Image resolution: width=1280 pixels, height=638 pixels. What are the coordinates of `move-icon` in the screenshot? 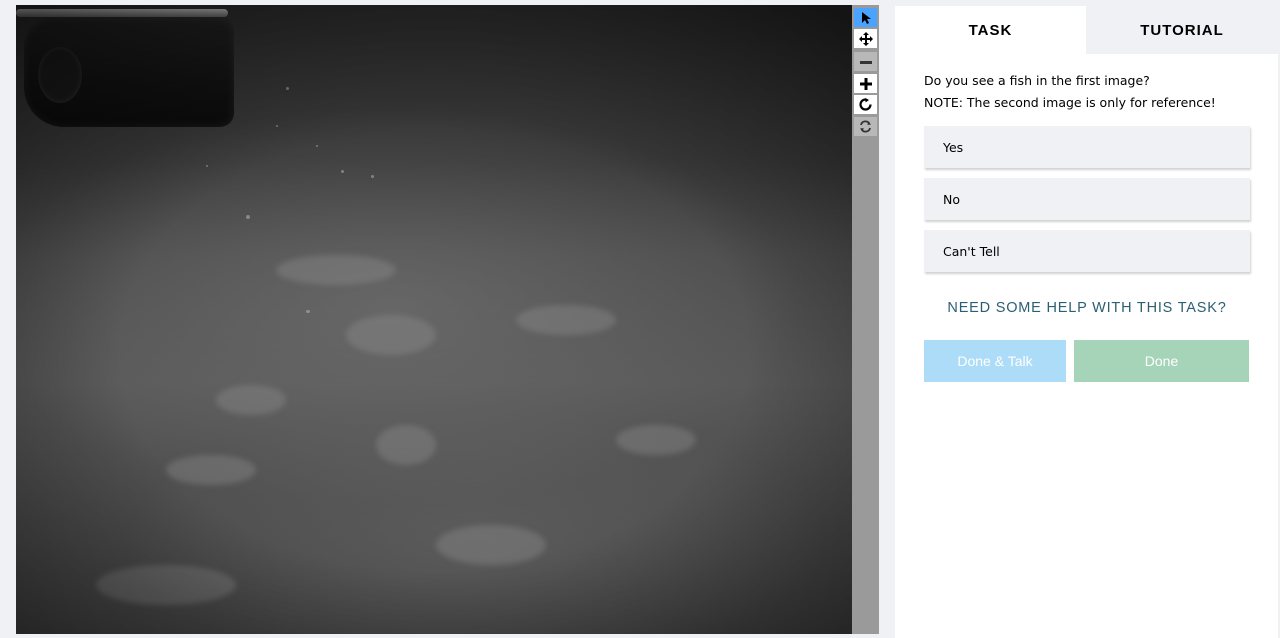 It's located at (865, 38).